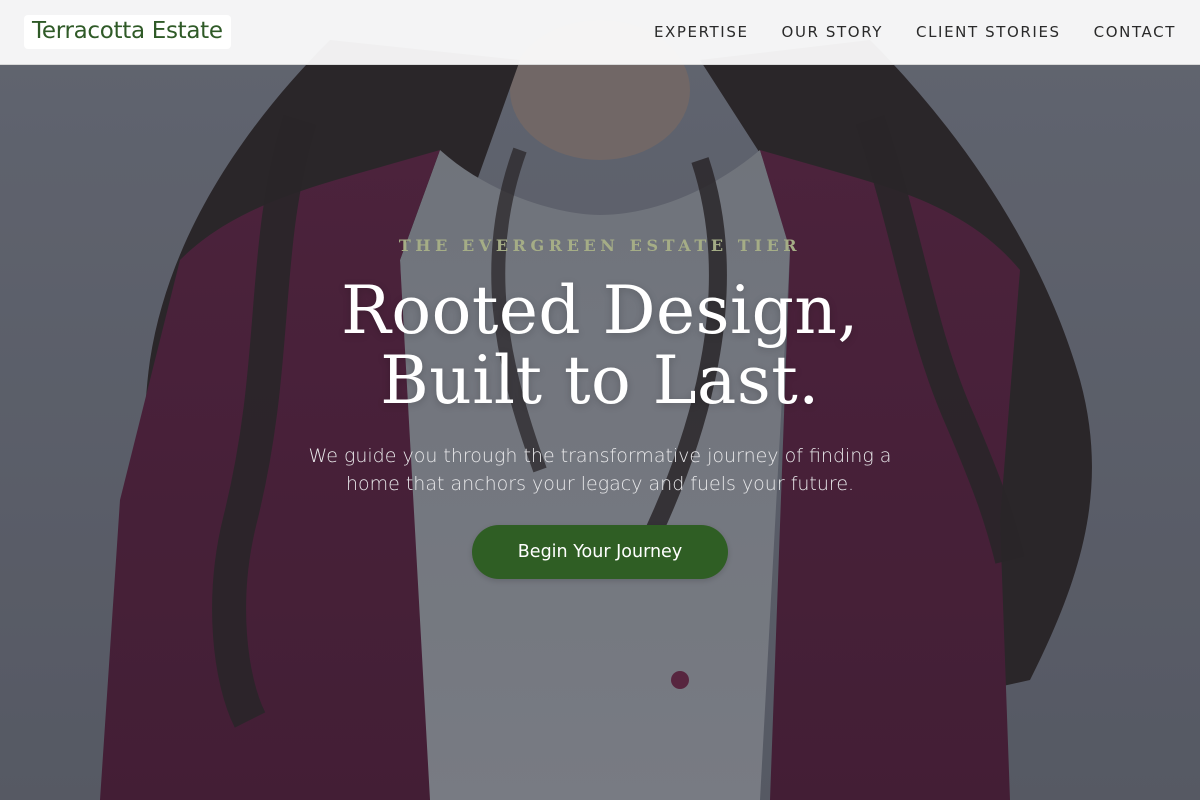 This screenshot has height=800, width=1200. What do you see at coordinates (600, 310) in the screenshot?
I see `hero-headline-line-1: Rooted Design,` at bounding box center [600, 310].